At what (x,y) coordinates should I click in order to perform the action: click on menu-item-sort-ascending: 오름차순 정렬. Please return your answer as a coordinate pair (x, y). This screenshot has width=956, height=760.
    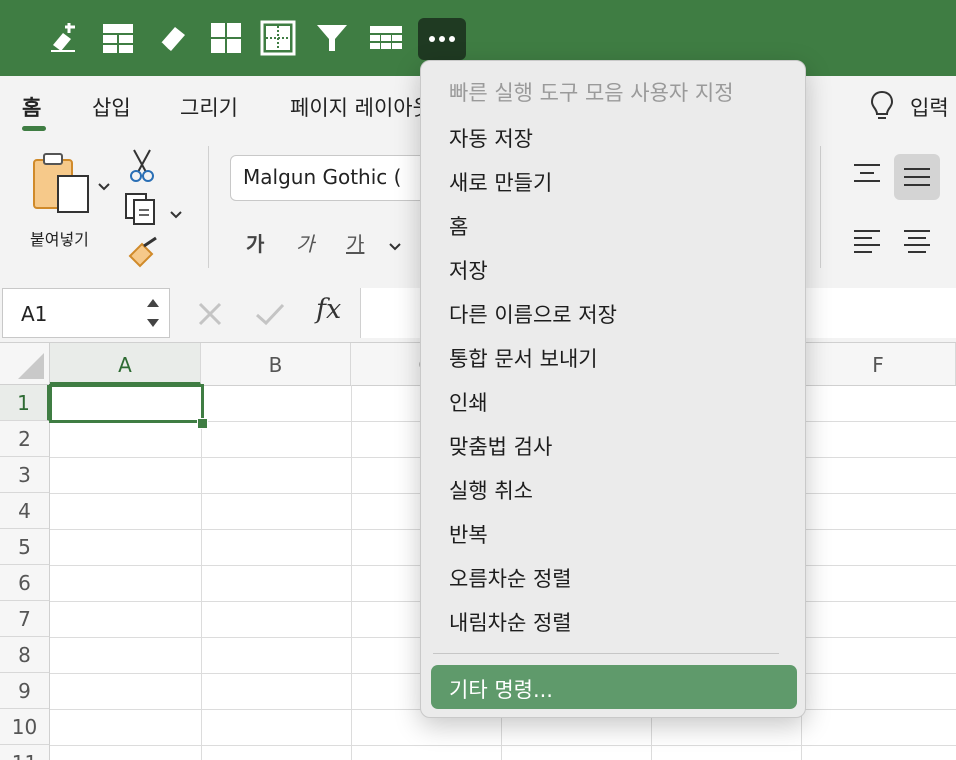
    Looking at the image, I should click on (510, 578).